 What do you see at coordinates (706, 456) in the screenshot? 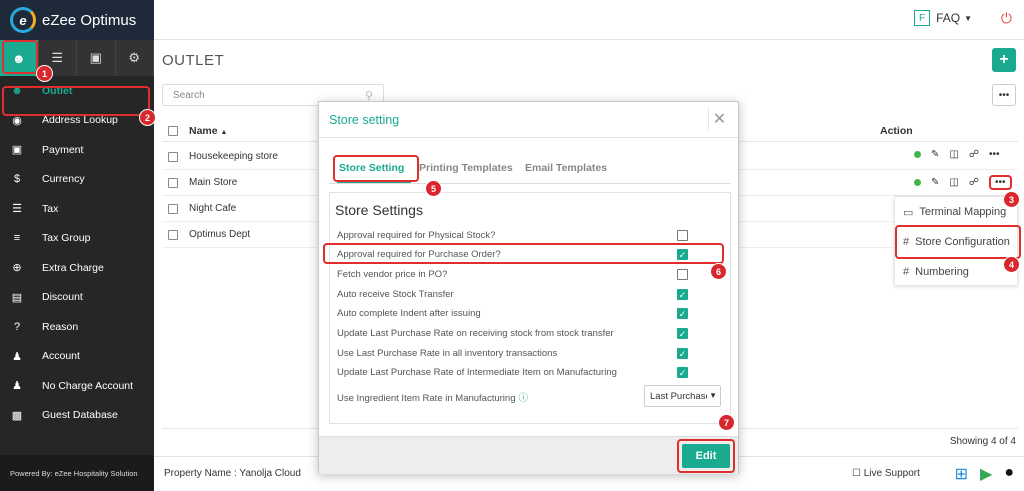
I see `edit-button: Edit` at bounding box center [706, 456].